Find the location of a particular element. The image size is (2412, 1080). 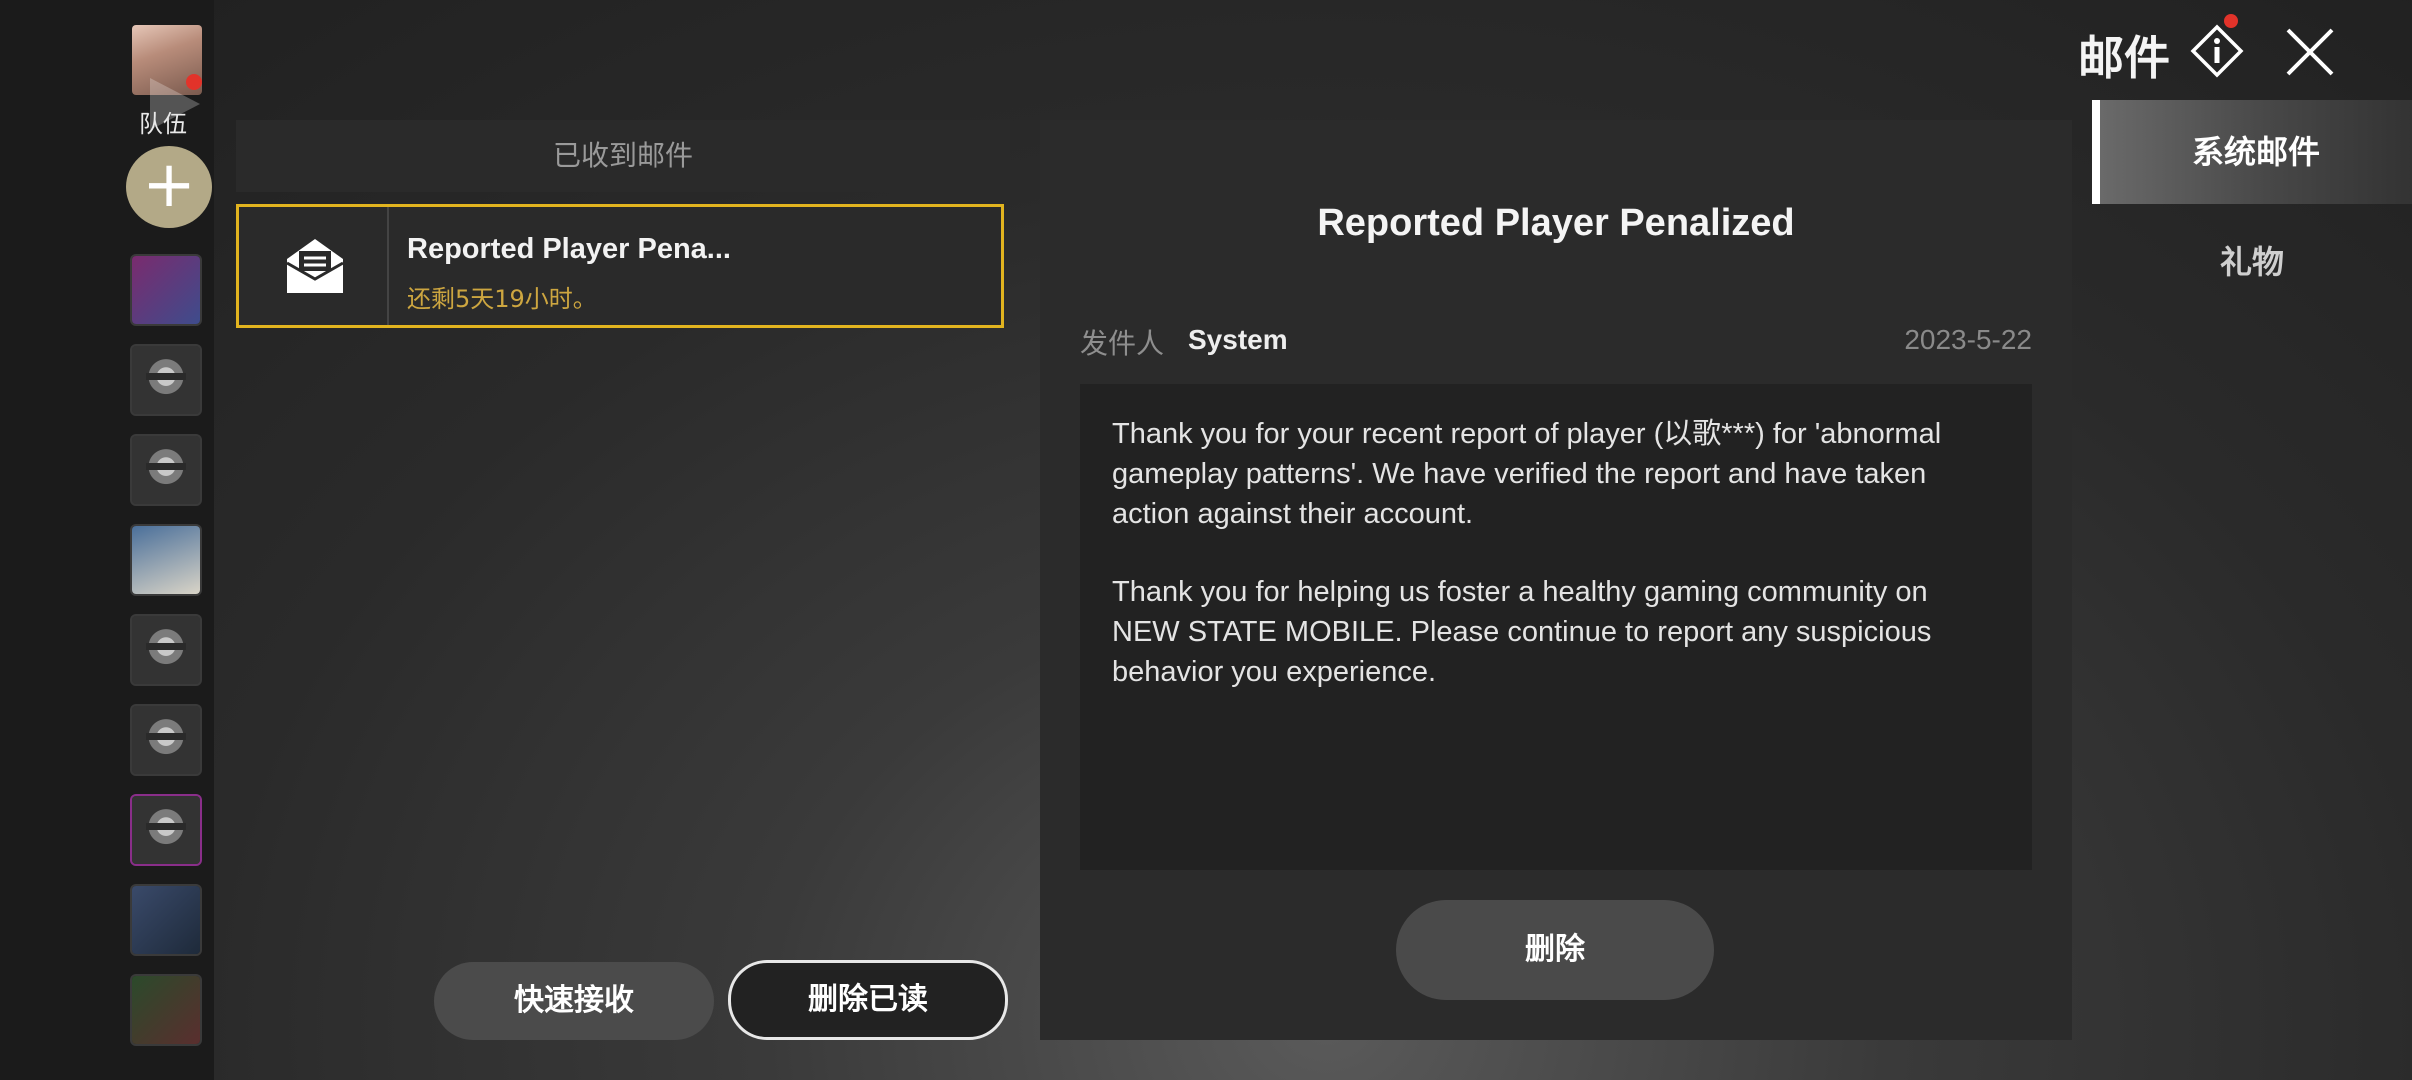

open-envelope-icon is located at coordinates (315, 266).